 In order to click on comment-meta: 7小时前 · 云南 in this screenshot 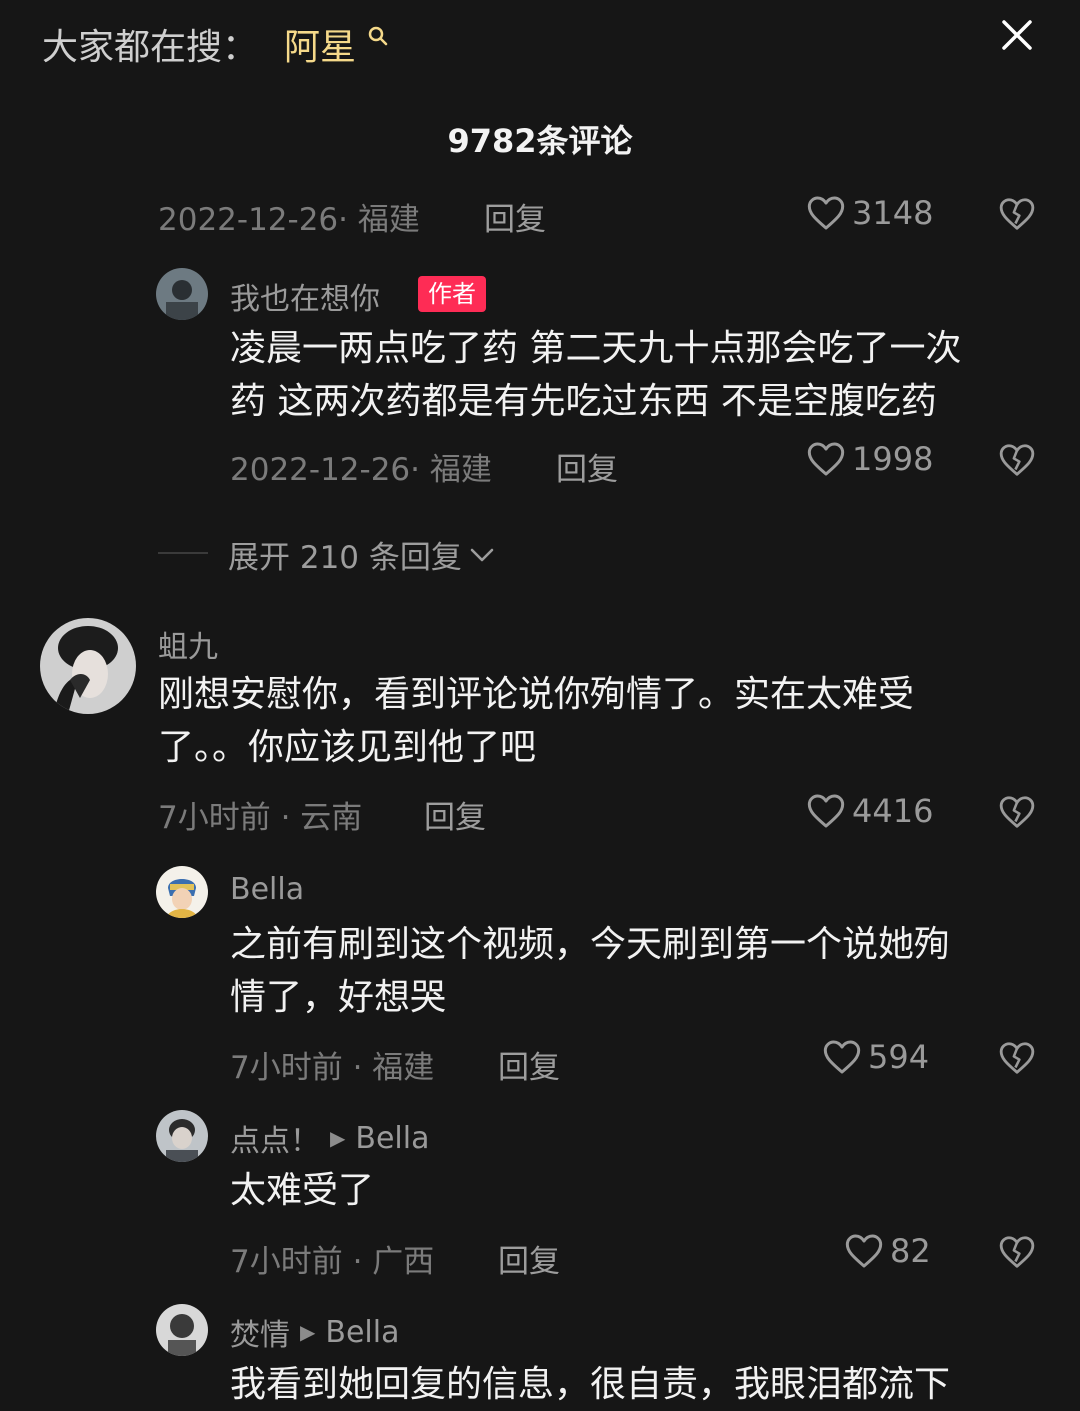, I will do `click(260, 818)`.